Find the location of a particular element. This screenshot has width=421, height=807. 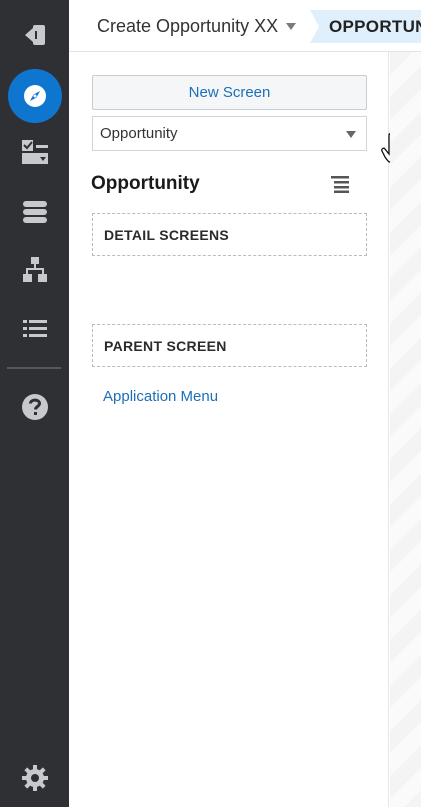

data-button is located at coordinates (34, 212).